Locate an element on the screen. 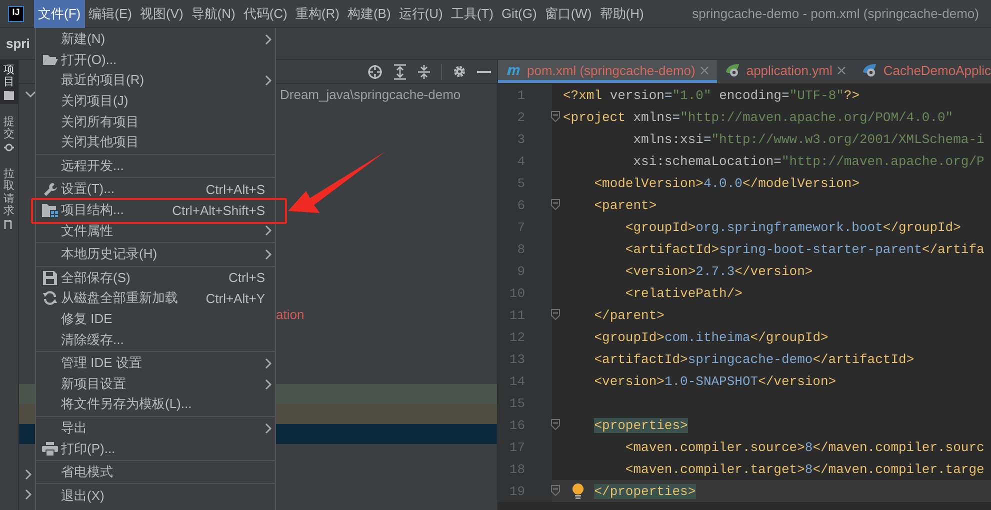 This screenshot has width=991, height=510. close-icon is located at coordinates (841, 70).